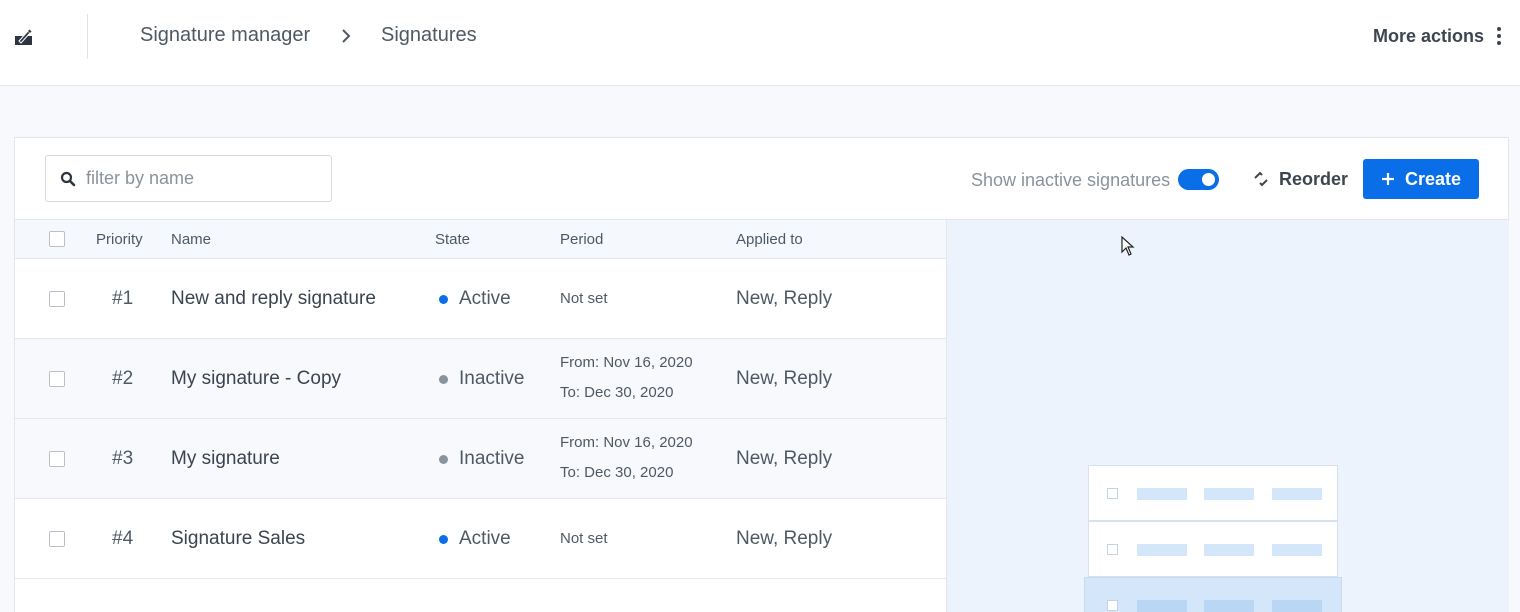 Image resolution: width=1520 pixels, height=612 pixels. Describe the element at coordinates (1261, 179) in the screenshot. I see `reorder-icon` at that location.